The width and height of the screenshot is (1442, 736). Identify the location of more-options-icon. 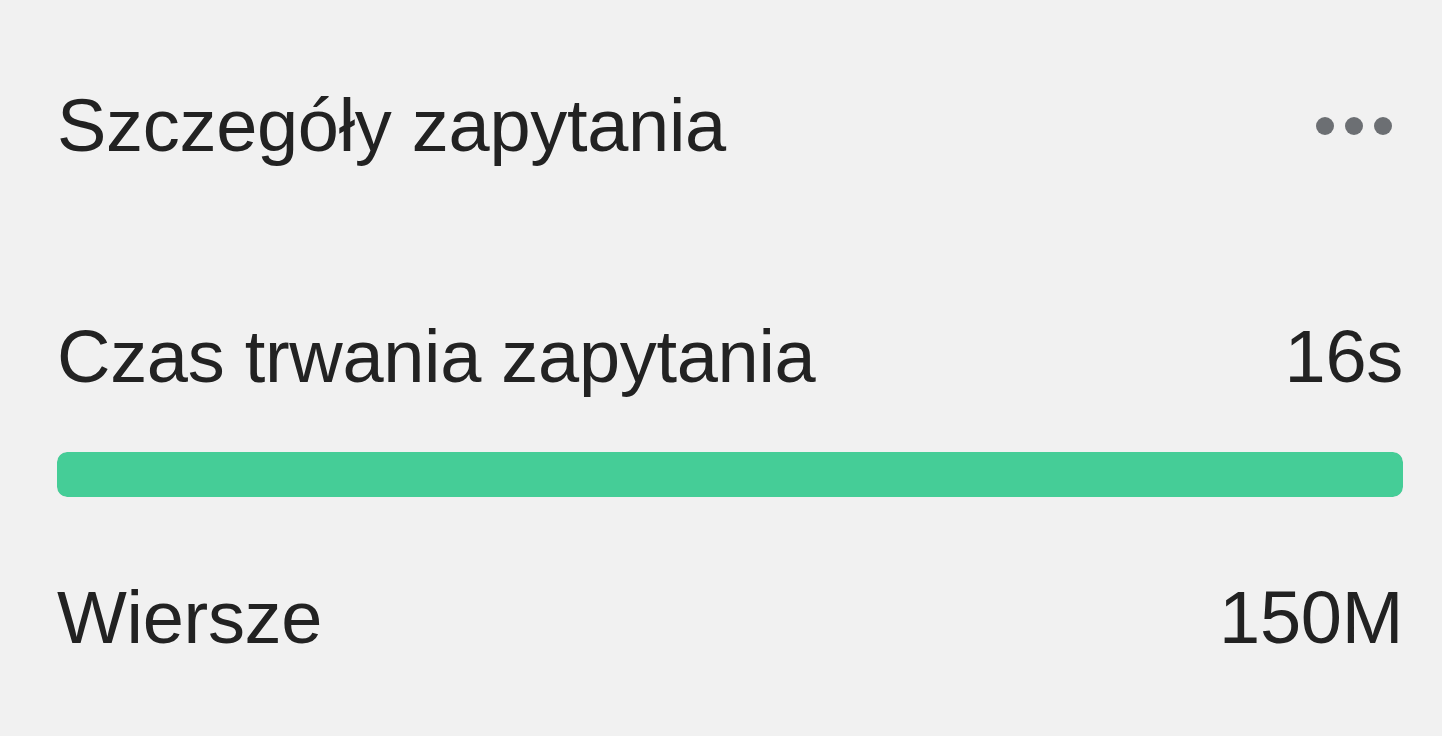
(1354, 126).